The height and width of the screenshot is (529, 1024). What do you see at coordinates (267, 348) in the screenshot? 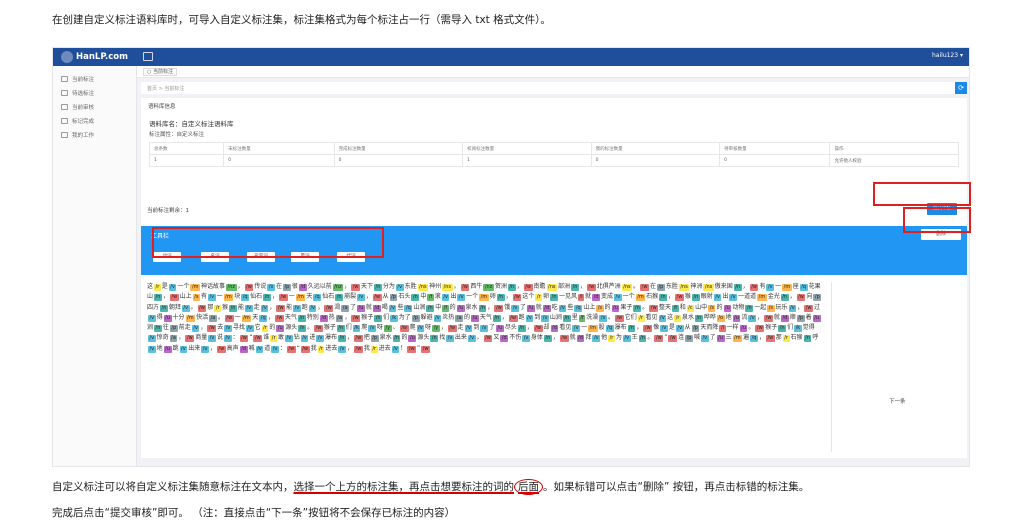
I see `word: 道` at bounding box center [267, 348].